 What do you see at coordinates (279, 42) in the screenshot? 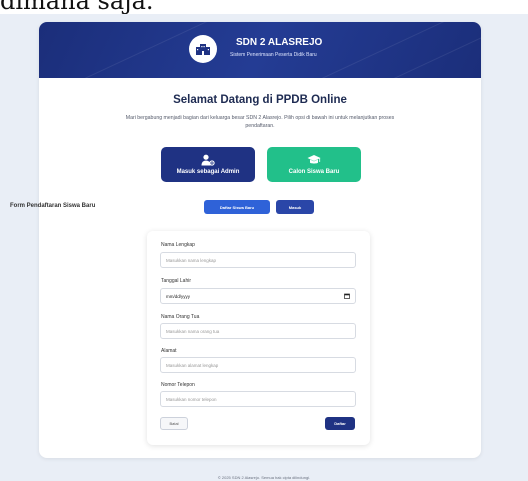
I see `school-name: SDN 2 ALASREJO` at bounding box center [279, 42].